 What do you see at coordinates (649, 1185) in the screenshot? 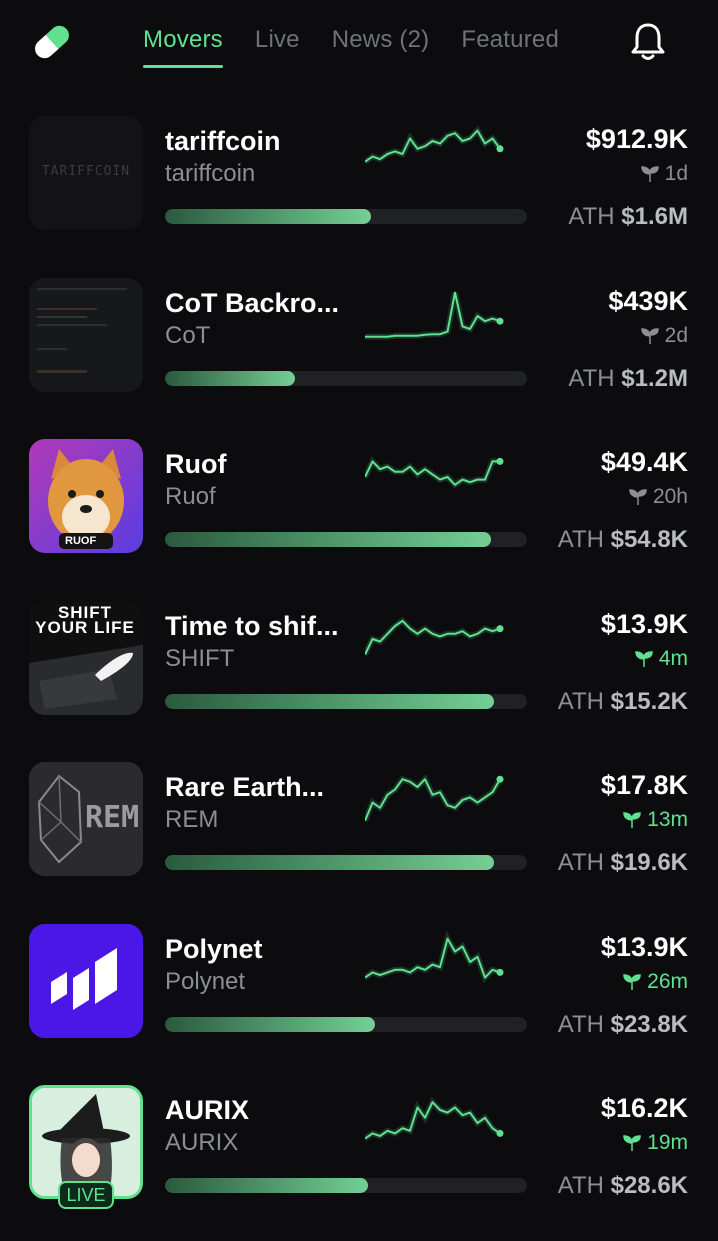
I see `ath-value: $28.6K` at bounding box center [649, 1185].